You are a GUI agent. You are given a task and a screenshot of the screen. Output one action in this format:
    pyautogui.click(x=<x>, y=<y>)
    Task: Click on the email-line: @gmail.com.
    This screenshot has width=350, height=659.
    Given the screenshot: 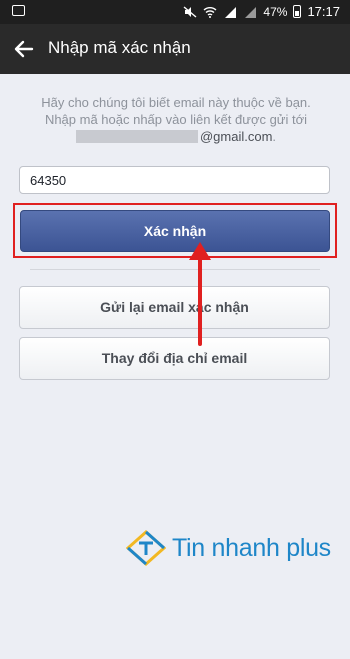 What is the action you would take?
    pyautogui.click(x=176, y=136)
    